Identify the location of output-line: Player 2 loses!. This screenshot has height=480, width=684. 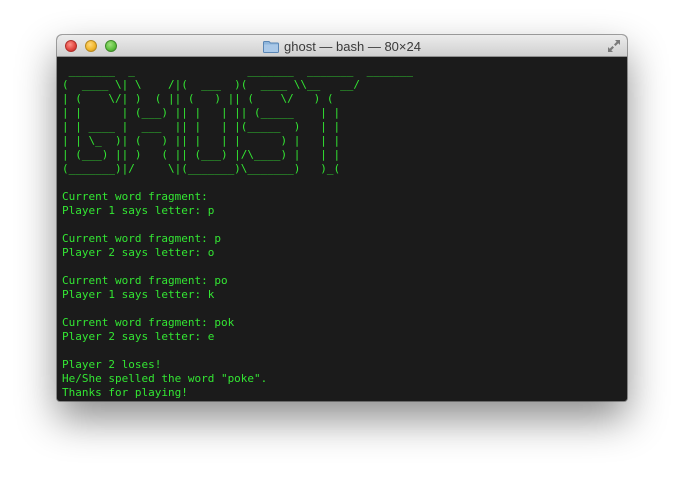
(112, 364).